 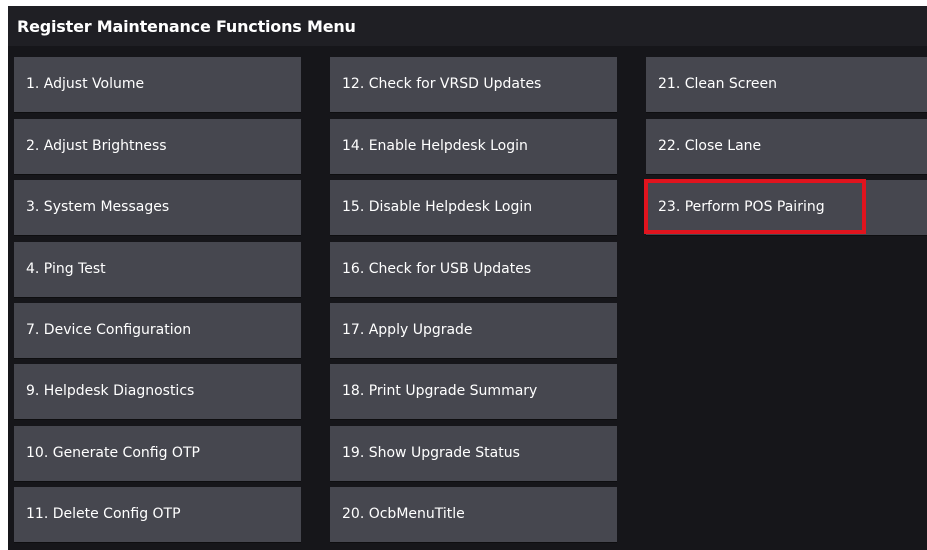 I want to click on adjust-brightness-button: 2. Adjust Brightness, so click(x=157, y=146).